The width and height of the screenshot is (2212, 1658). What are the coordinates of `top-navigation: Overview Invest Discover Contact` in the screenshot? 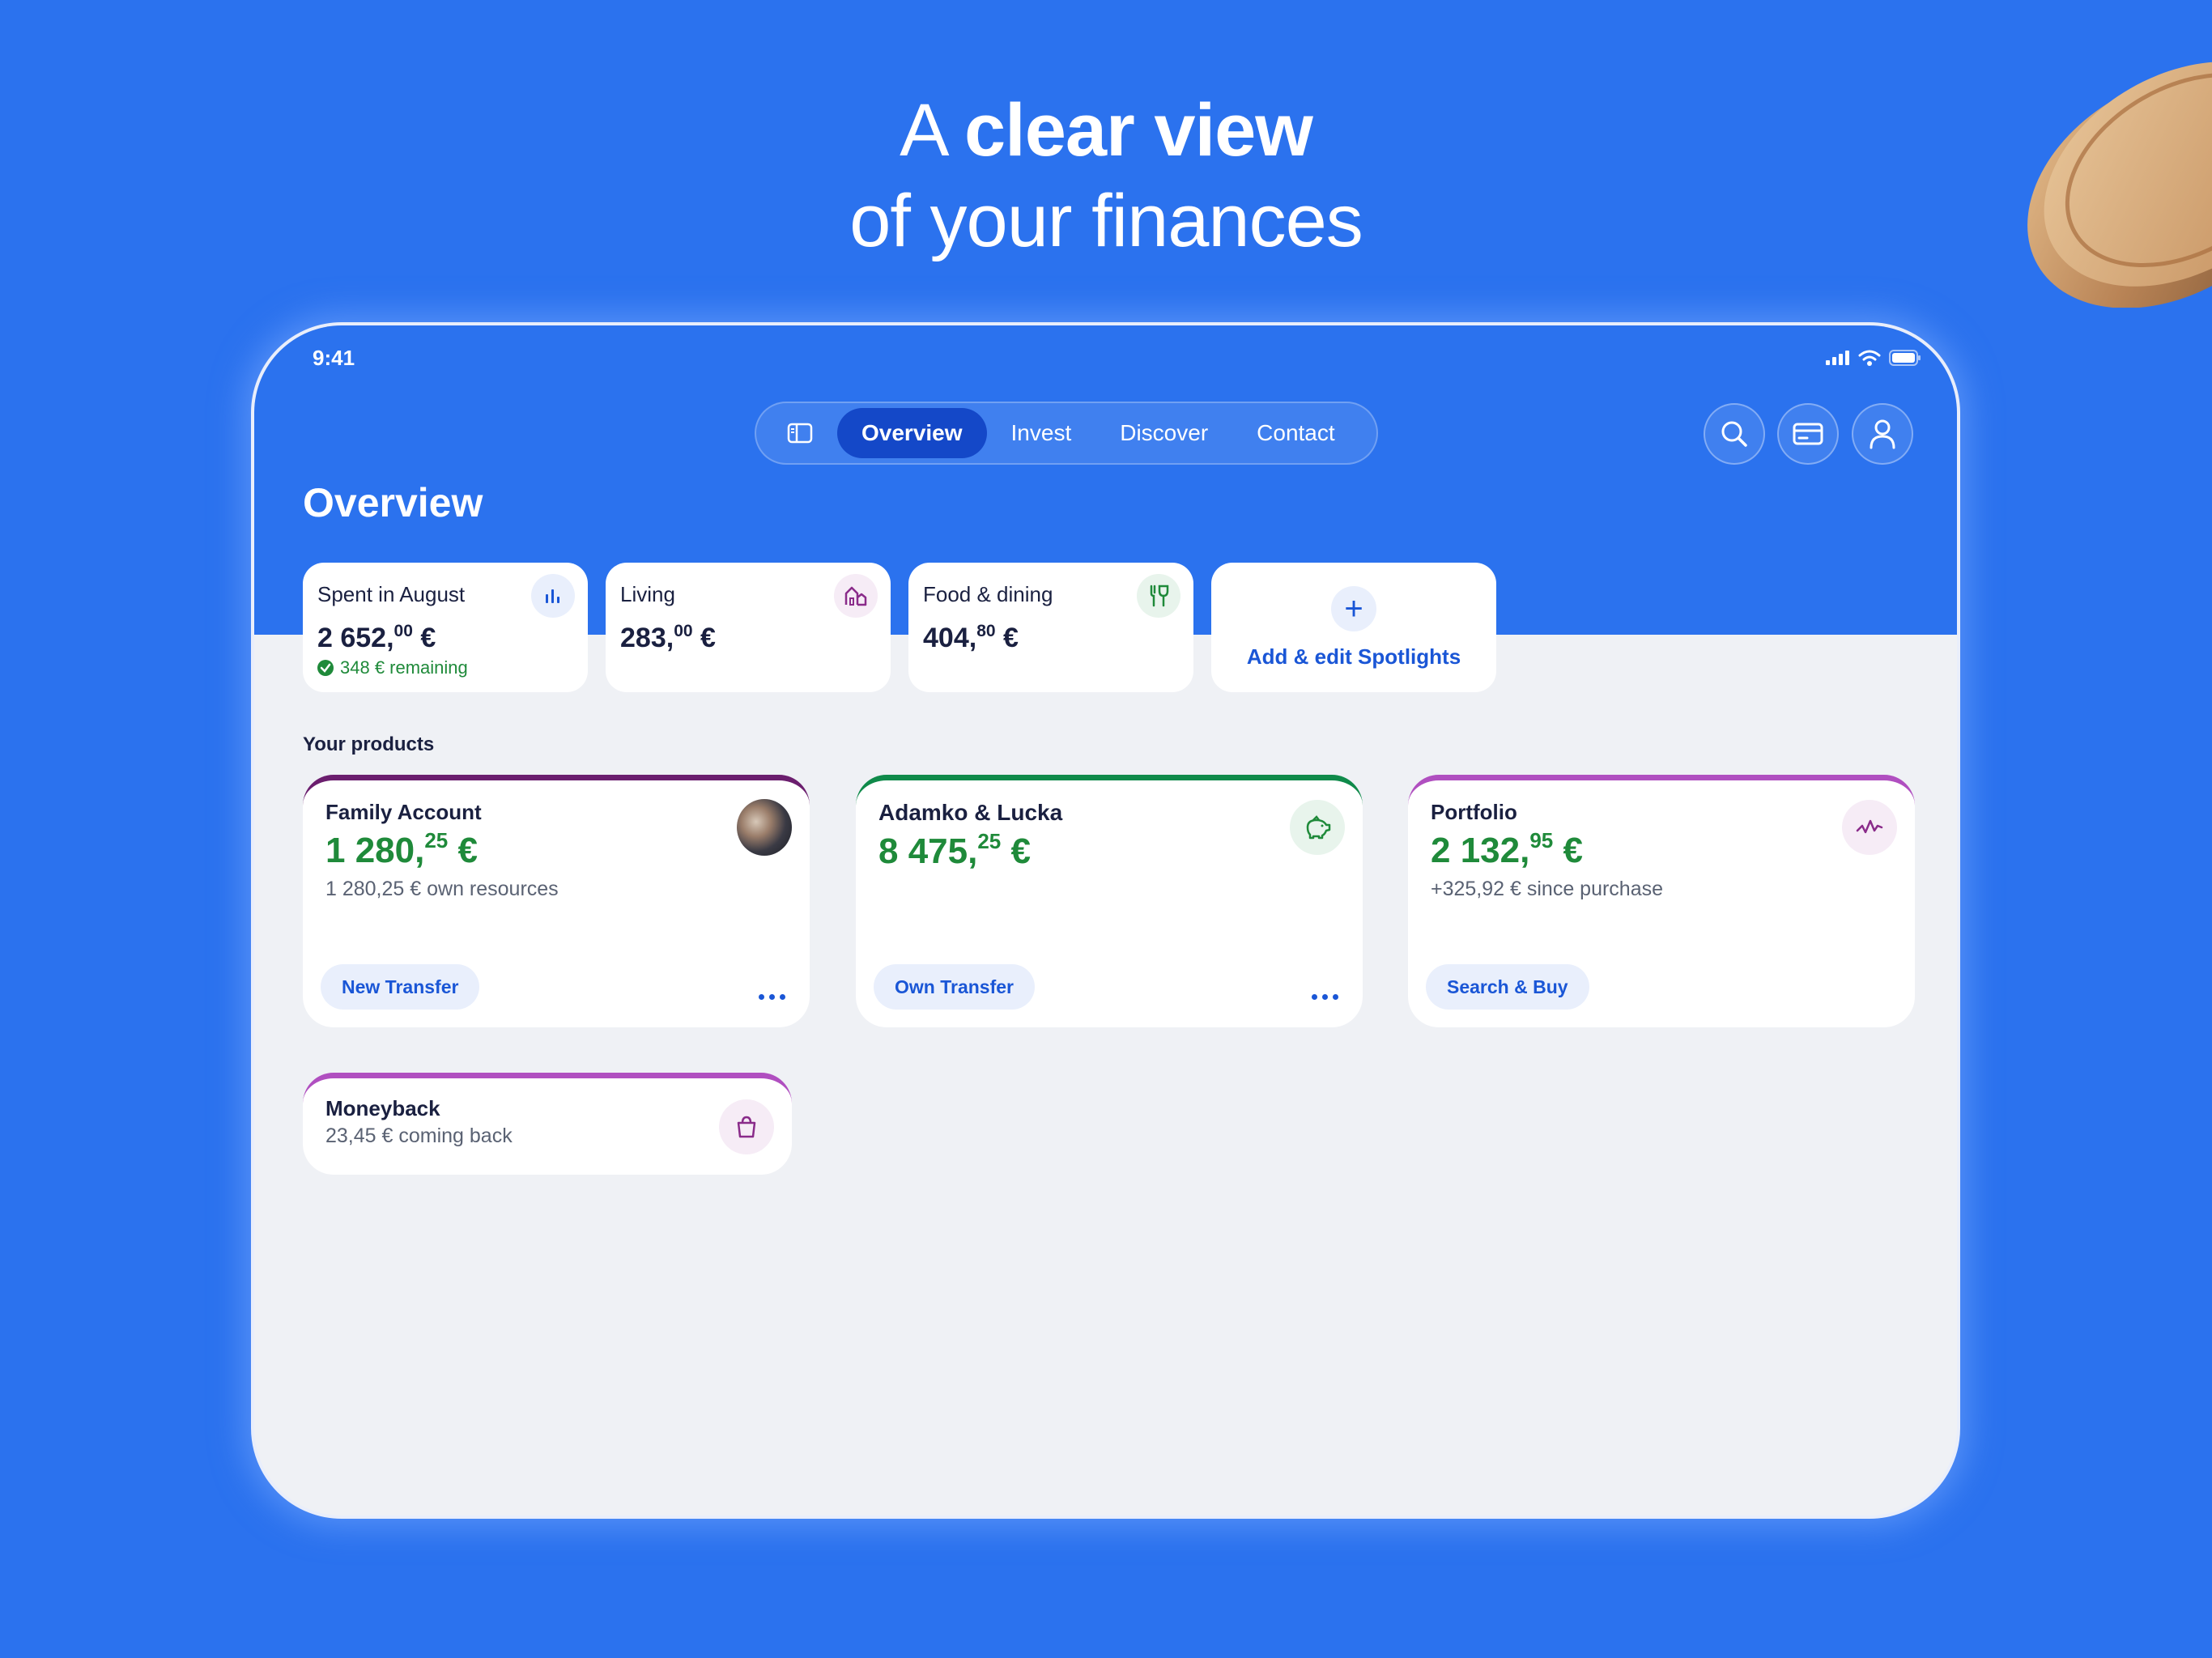 It's located at (1067, 433).